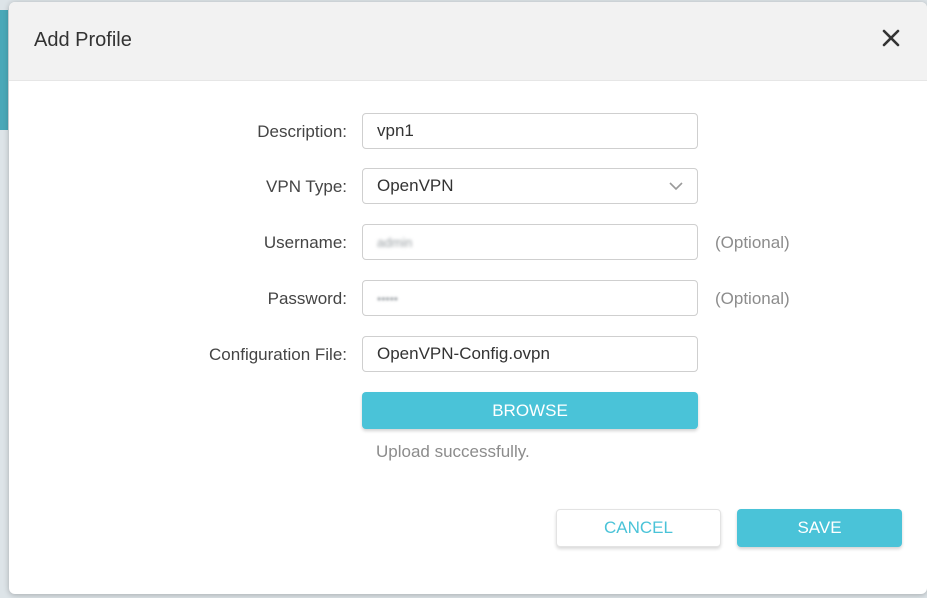  Describe the element at coordinates (83, 40) in the screenshot. I see `dialog-title: Add Profile` at that location.